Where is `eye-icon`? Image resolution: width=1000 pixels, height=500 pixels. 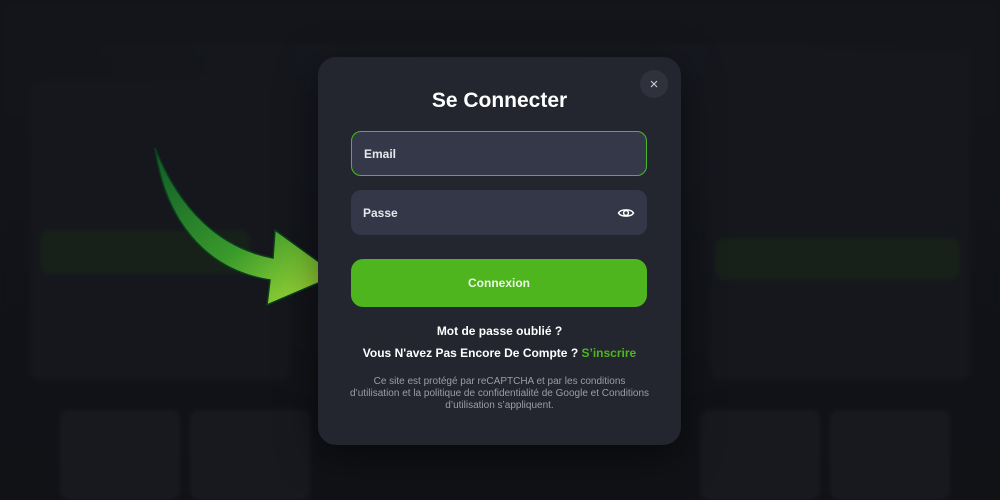 eye-icon is located at coordinates (626, 213).